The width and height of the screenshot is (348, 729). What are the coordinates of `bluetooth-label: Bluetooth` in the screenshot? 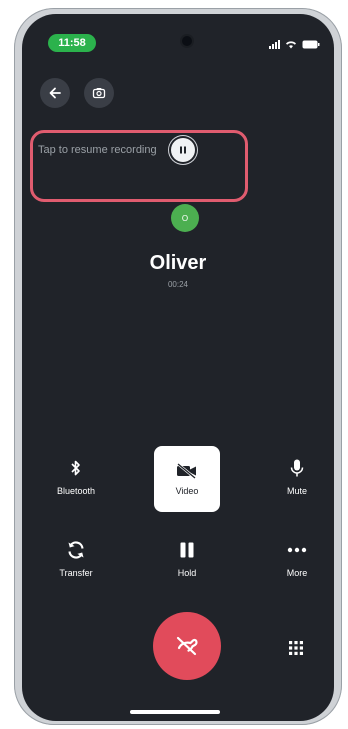 It's located at (76, 491).